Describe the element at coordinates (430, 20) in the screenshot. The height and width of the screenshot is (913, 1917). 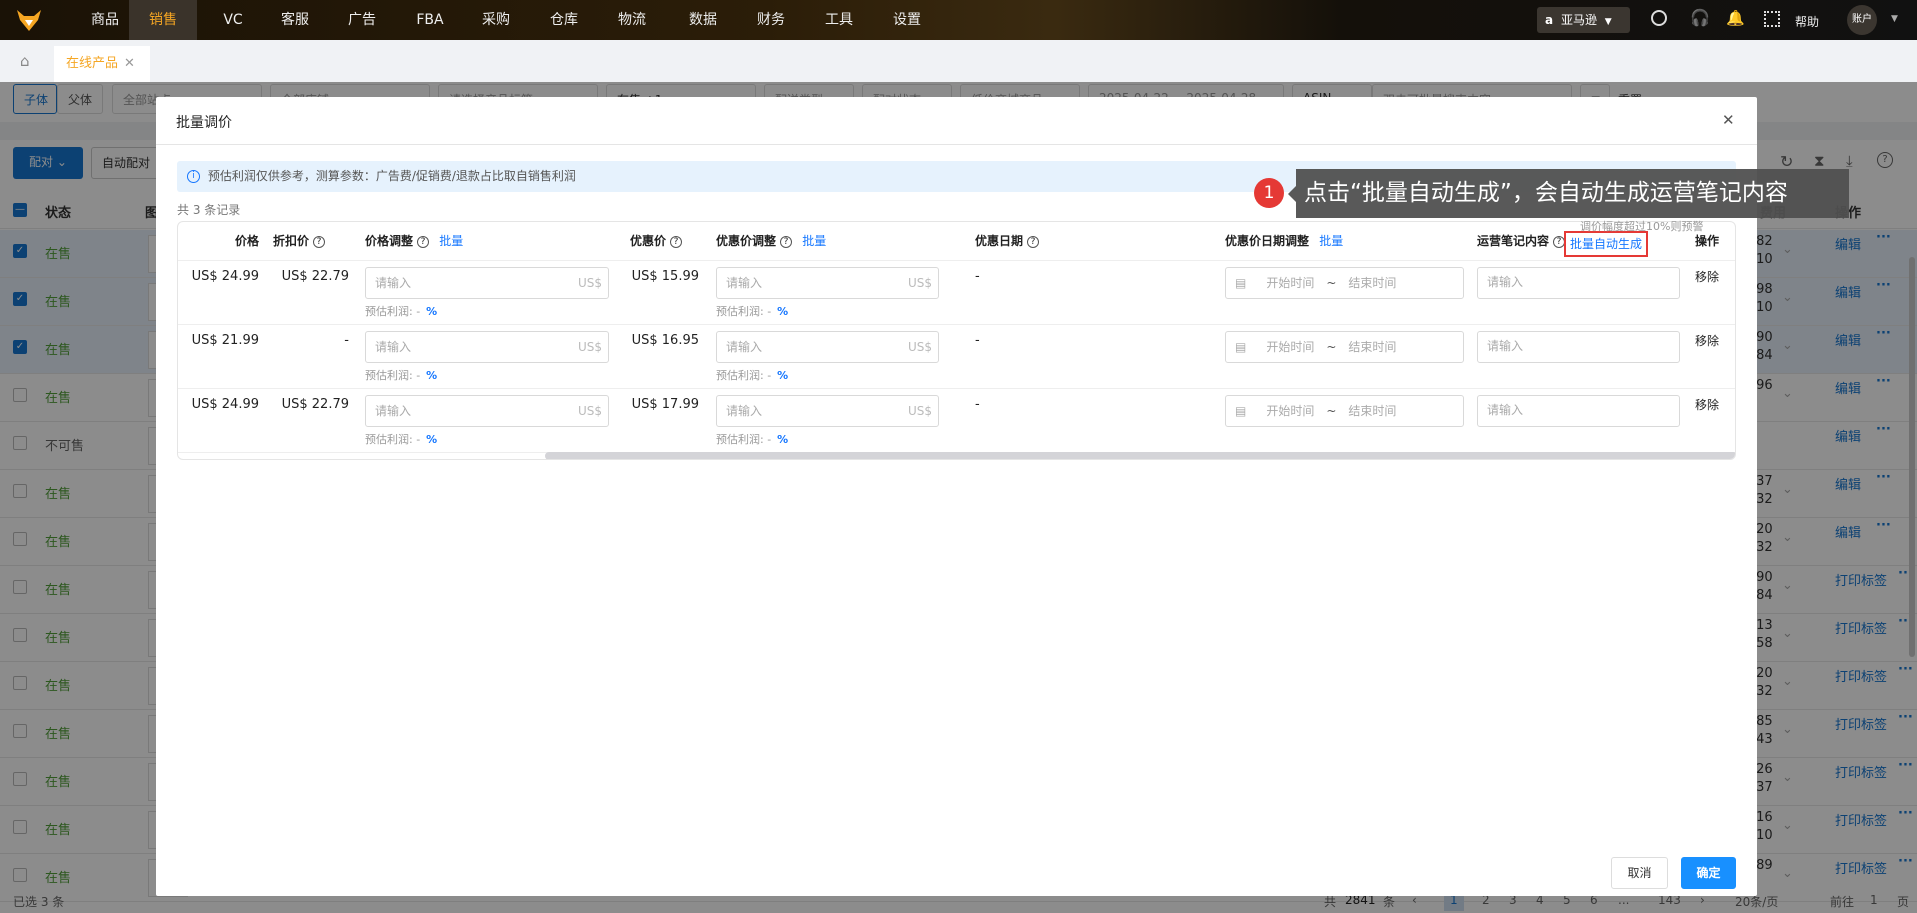
I see `nav-item: FBA` at that location.